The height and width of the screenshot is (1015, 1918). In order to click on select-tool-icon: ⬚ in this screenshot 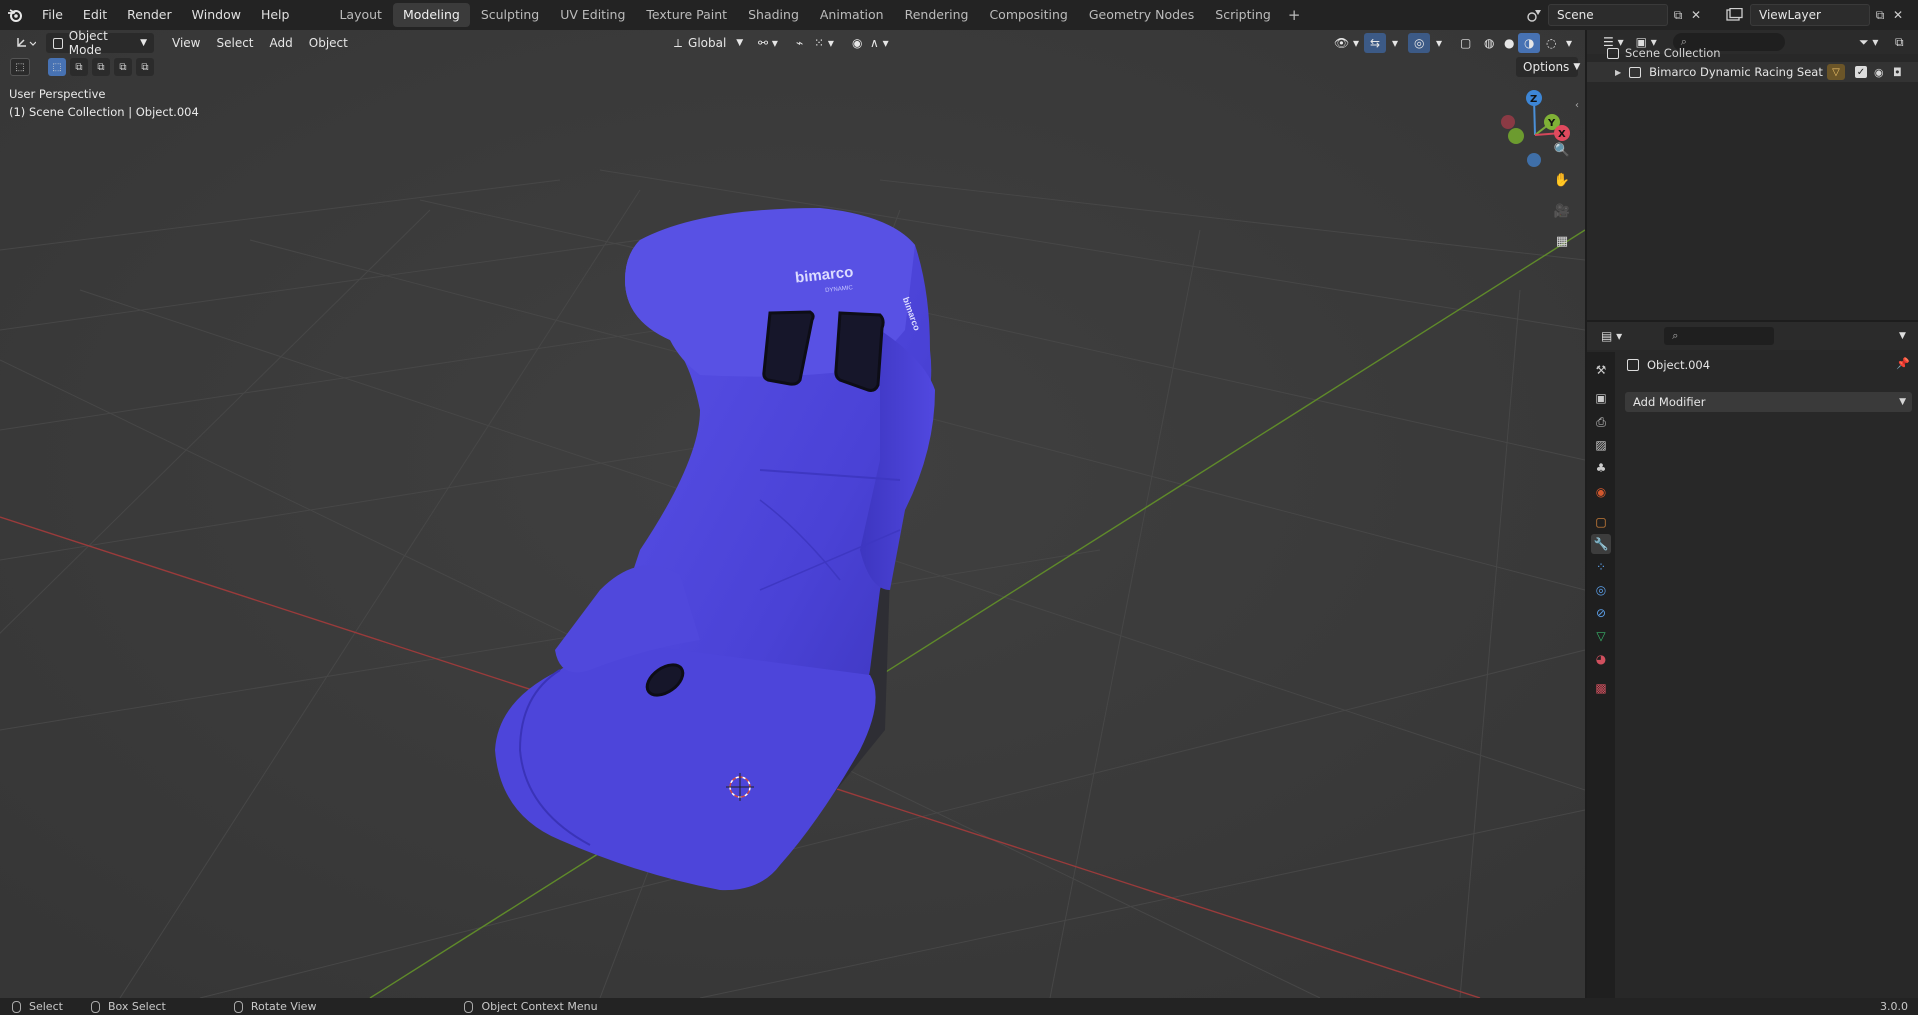, I will do `click(20, 67)`.